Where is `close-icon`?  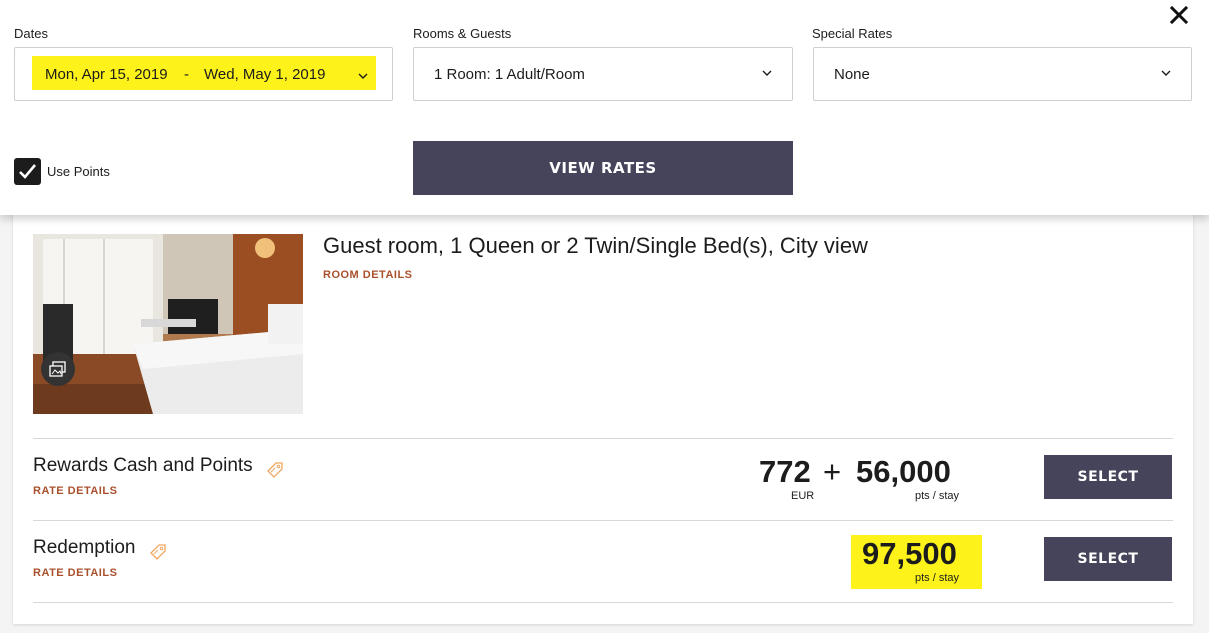
close-icon is located at coordinates (1179, 15).